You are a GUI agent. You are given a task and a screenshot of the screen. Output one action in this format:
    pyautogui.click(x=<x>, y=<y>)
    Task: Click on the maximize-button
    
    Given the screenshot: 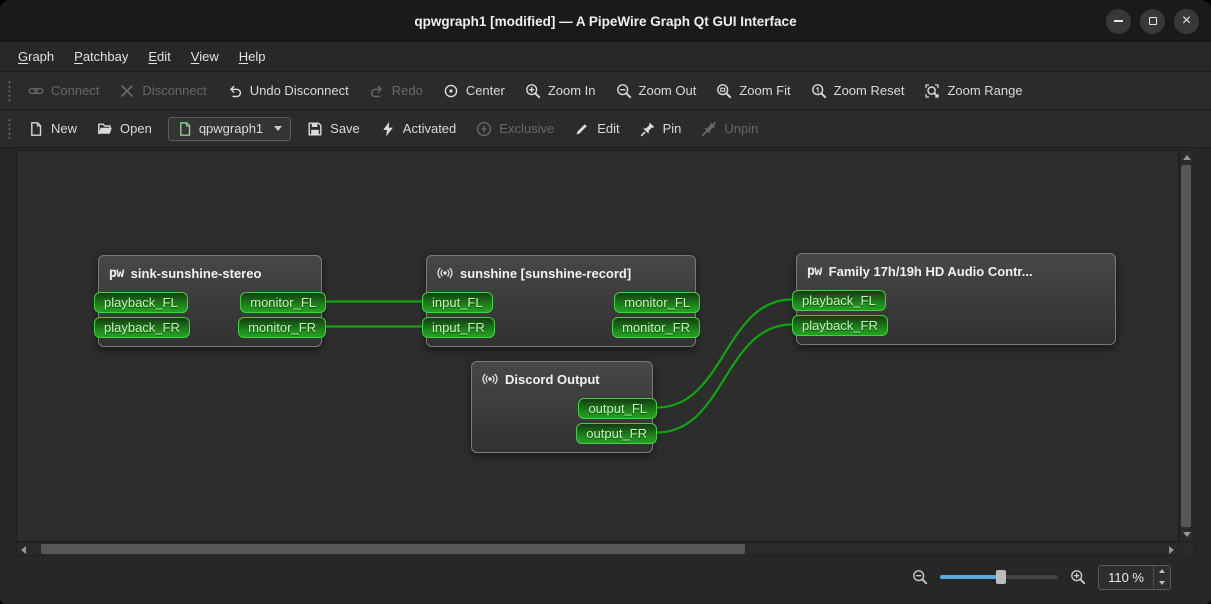 What is the action you would take?
    pyautogui.click(x=1152, y=21)
    